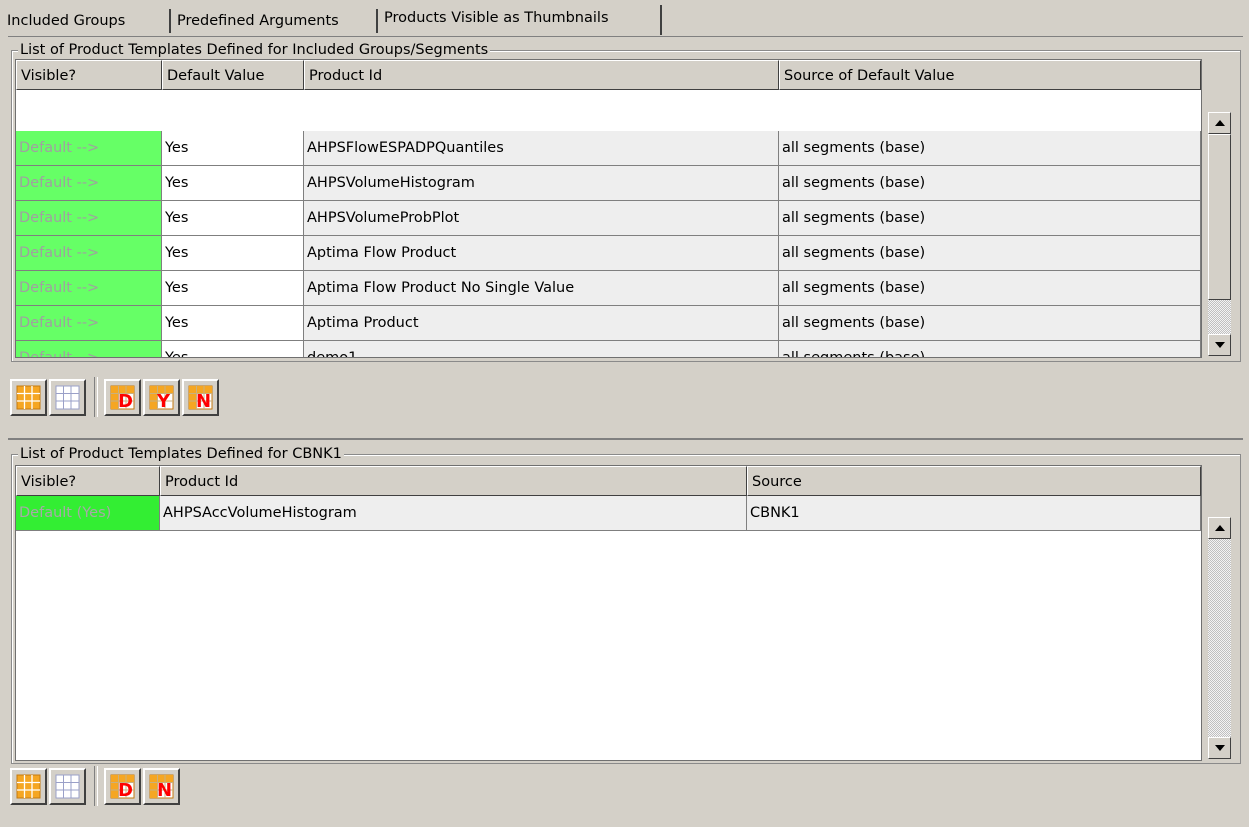 This screenshot has height=827, width=1249. Describe the element at coordinates (88, 513) in the screenshot. I see `cell-visible: Default (Yes)` at that location.